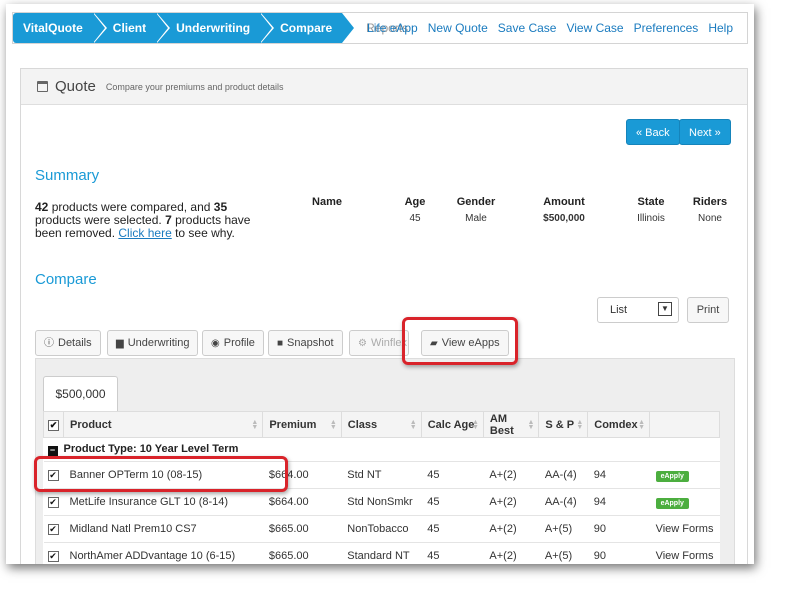  I want to click on select-all-checkbox: ✔, so click(53, 425).